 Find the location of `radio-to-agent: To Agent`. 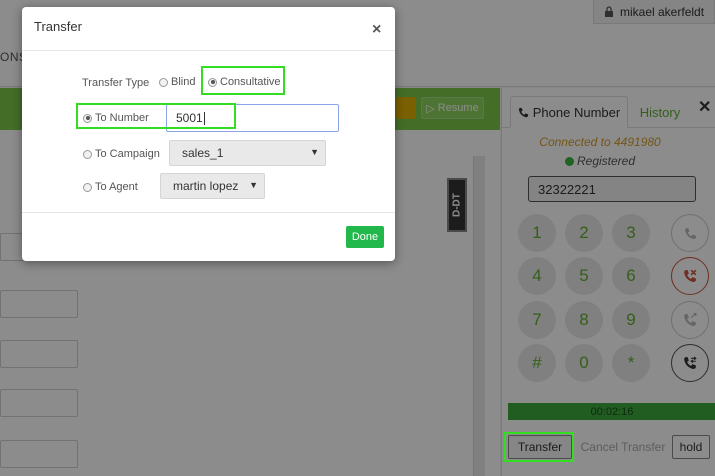

radio-to-agent: To Agent is located at coordinates (110, 187).